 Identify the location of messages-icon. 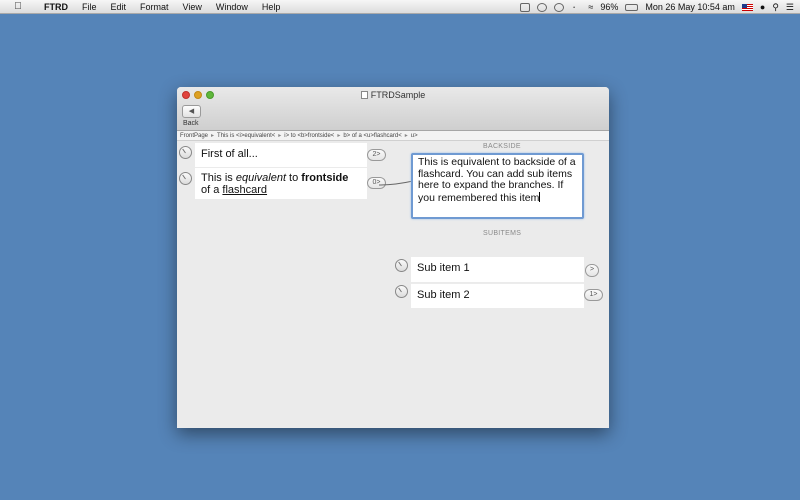
(559, 7).